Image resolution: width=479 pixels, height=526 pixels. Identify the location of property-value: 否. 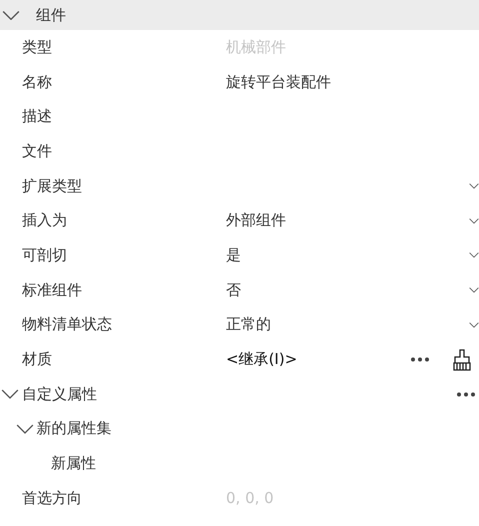
(233, 290).